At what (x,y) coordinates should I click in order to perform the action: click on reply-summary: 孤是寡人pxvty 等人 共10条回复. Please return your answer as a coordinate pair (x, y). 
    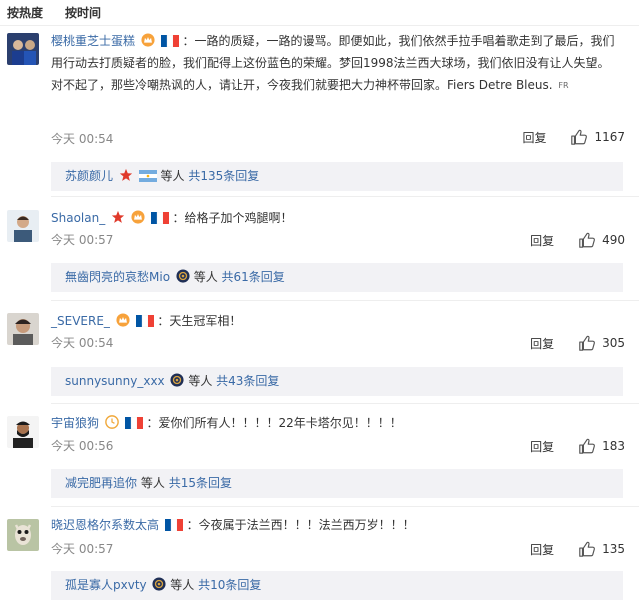
    Looking at the image, I should click on (337, 585).